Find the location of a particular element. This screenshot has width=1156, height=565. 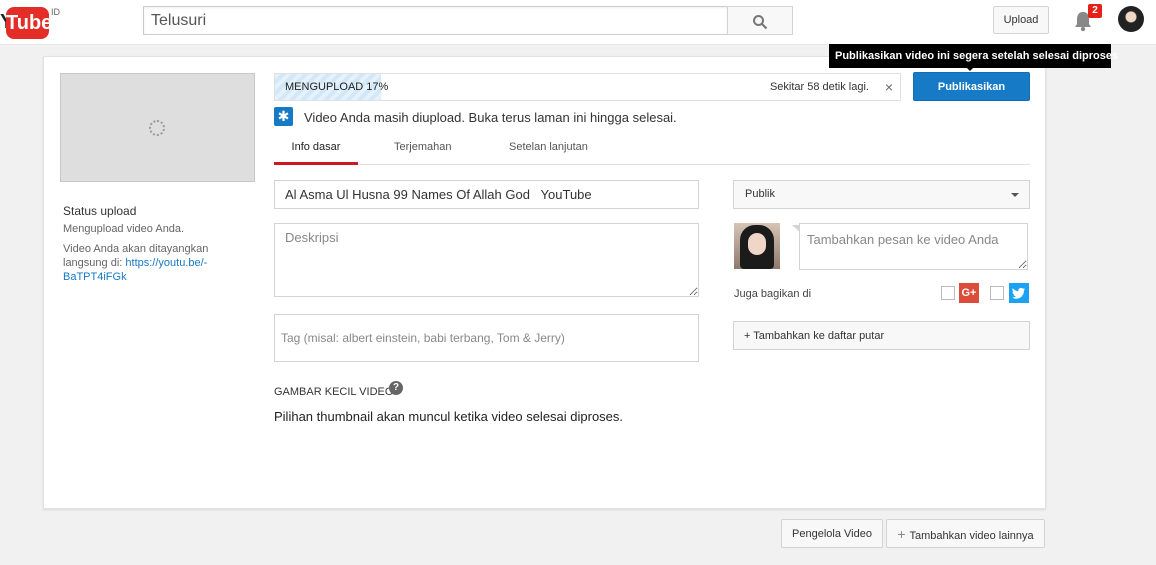

upload-status-title: Status upload is located at coordinates (100, 211).